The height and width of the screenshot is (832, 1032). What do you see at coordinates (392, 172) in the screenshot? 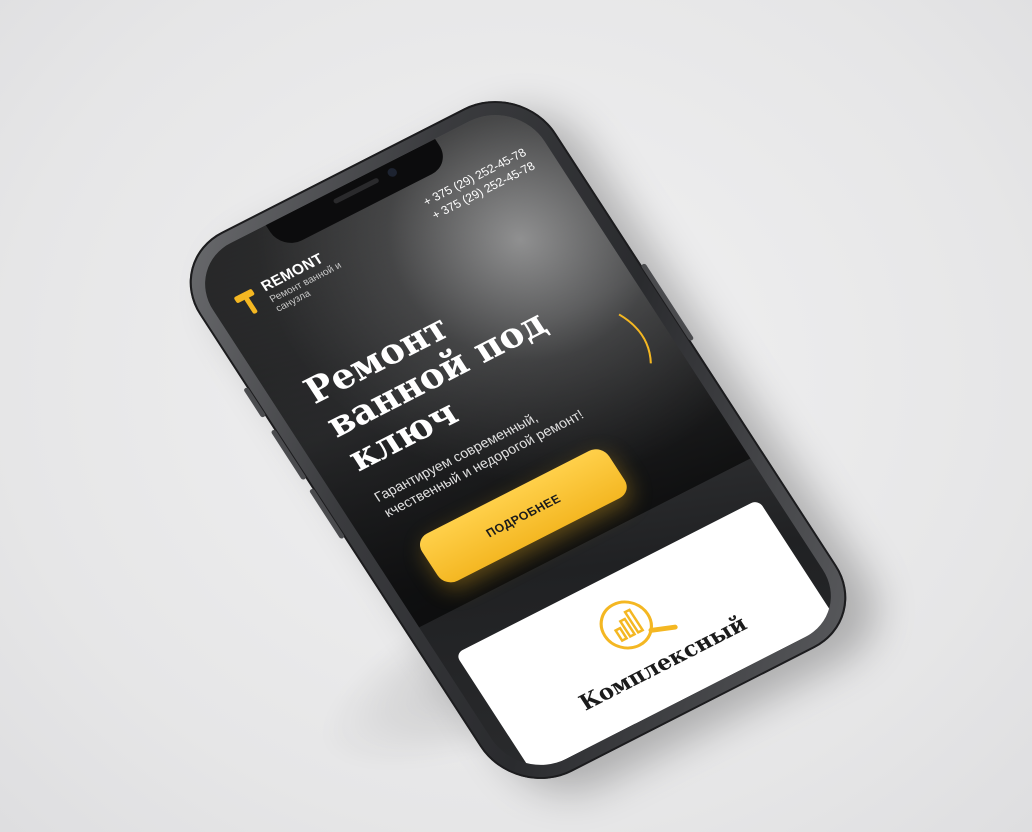
I see `front-camera` at bounding box center [392, 172].